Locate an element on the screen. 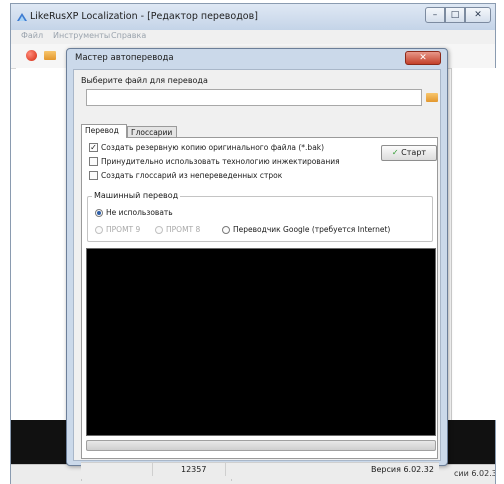  backup-checkbox: ✓ is located at coordinates (93, 147).